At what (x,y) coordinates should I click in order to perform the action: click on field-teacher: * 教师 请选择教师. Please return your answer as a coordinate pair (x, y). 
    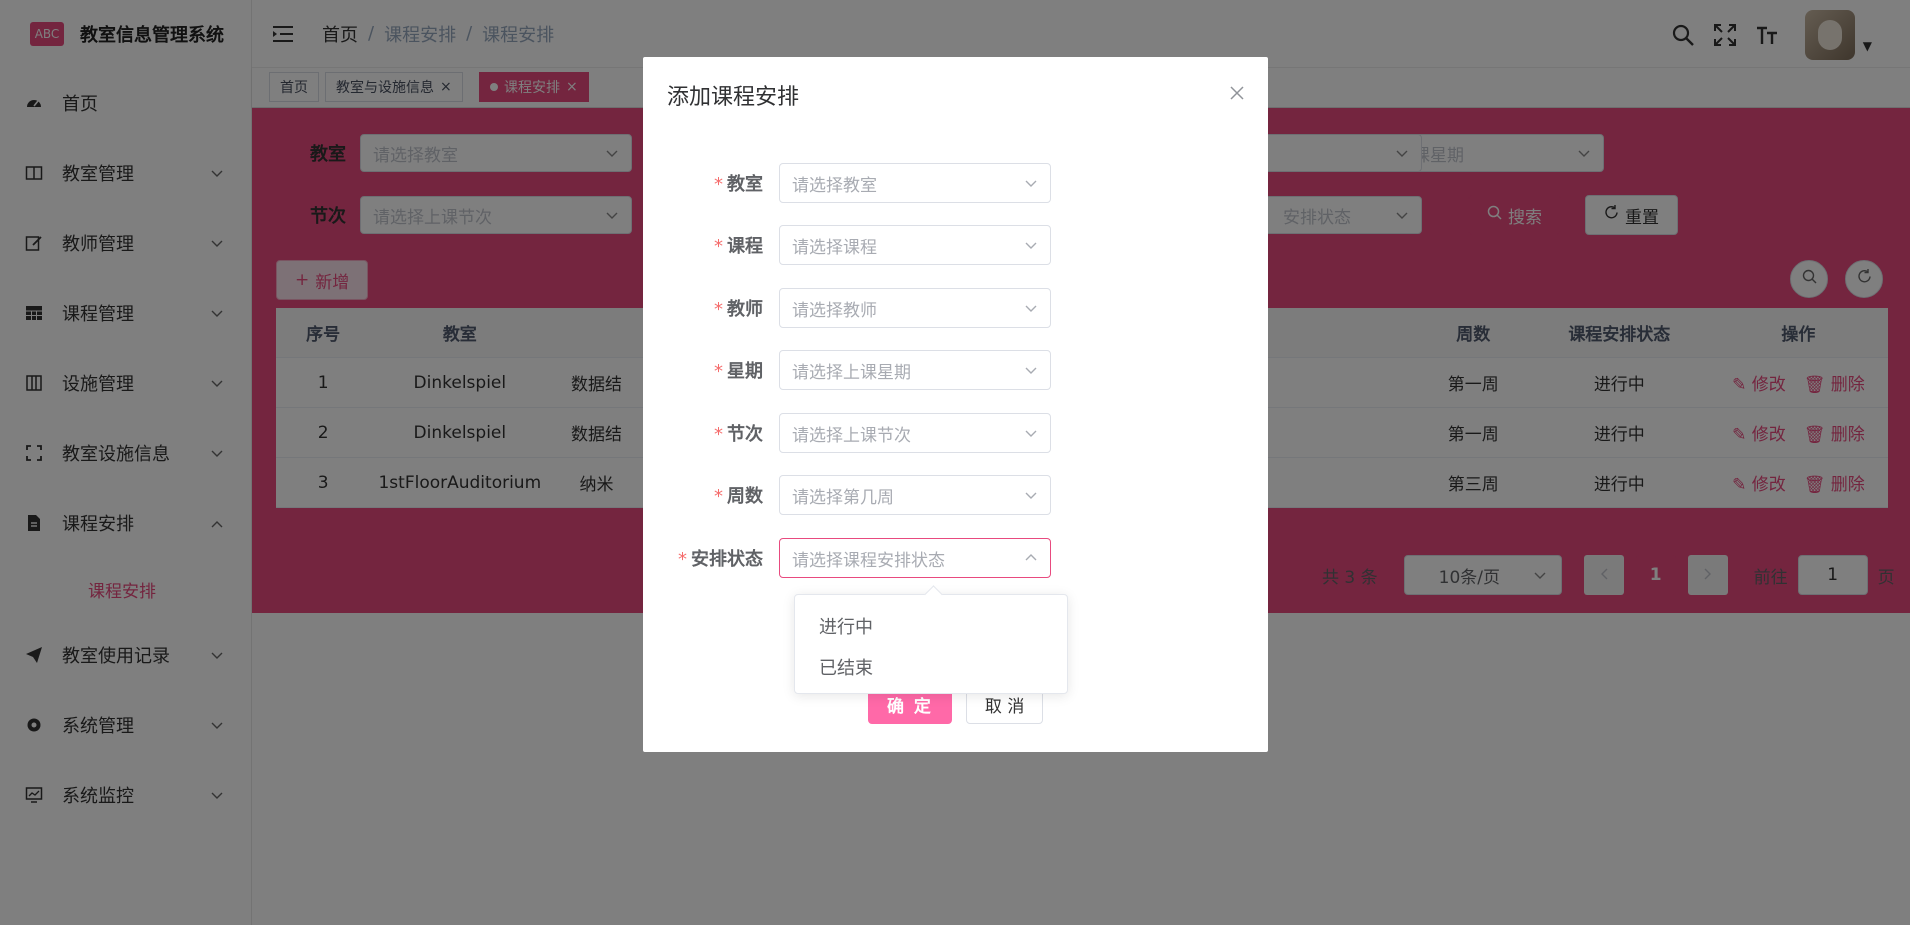
    Looking at the image, I should click on (847, 308).